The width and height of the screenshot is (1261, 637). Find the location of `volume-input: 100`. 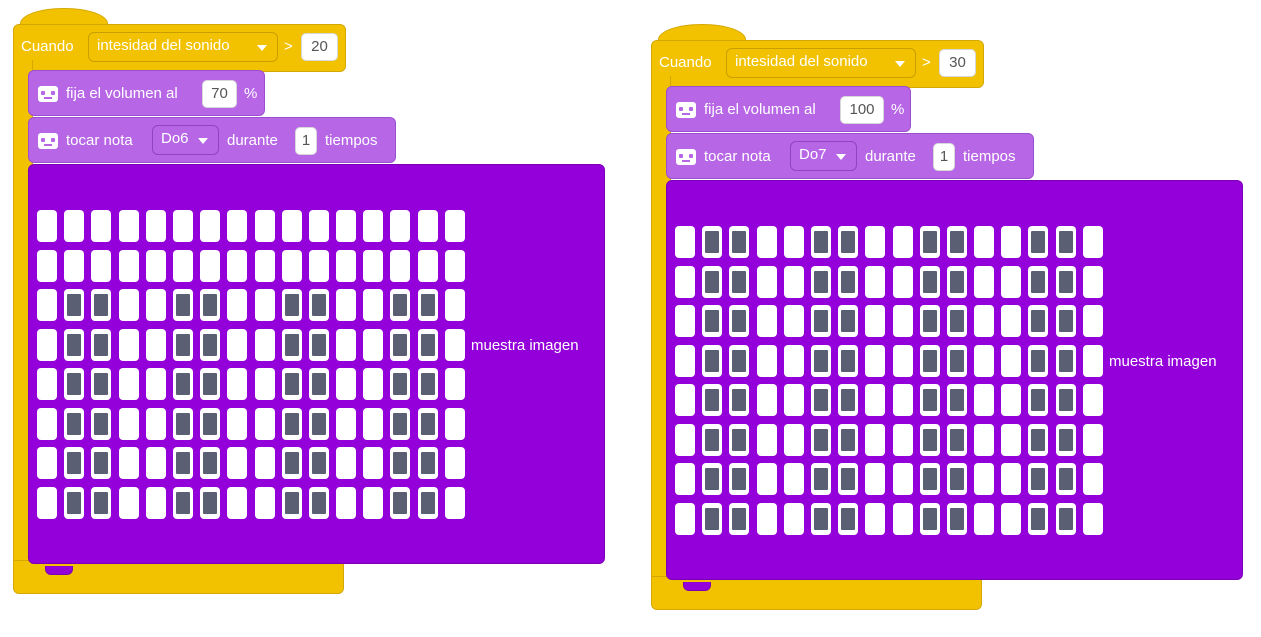

volume-input: 100 is located at coordinates (862, 110).